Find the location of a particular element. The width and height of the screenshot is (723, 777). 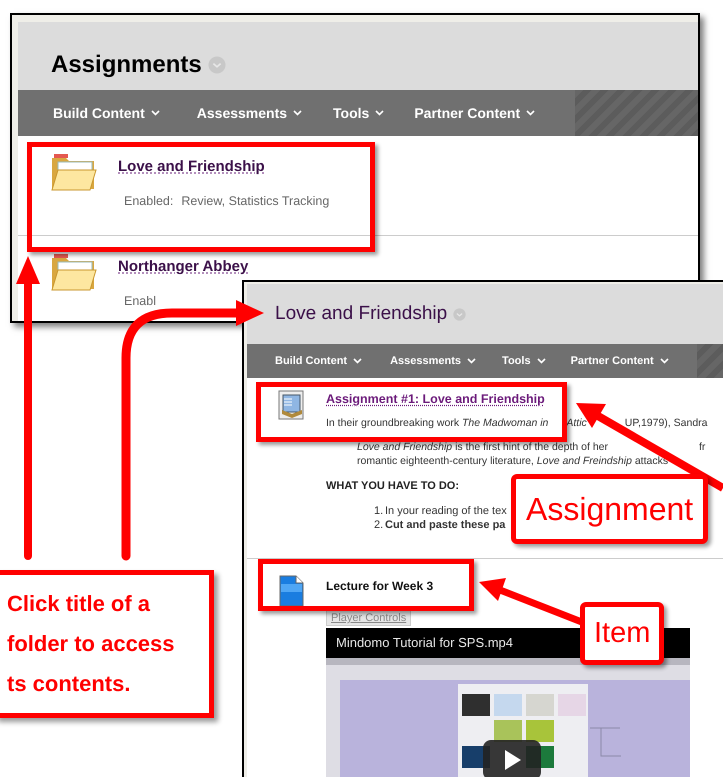

page-title: Love and Friendship is located at coordinates (361, 314).